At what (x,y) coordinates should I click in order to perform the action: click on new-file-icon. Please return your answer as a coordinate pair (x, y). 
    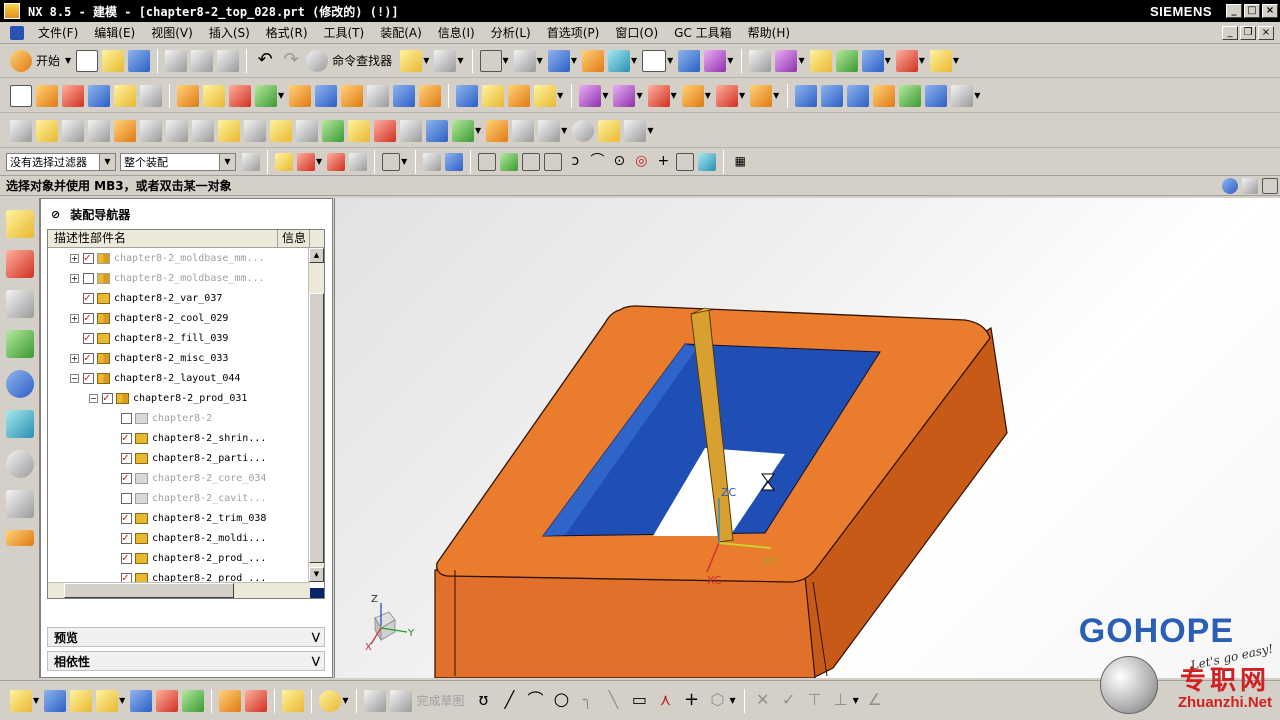
    Looking at the image, I should click on (87, 60).